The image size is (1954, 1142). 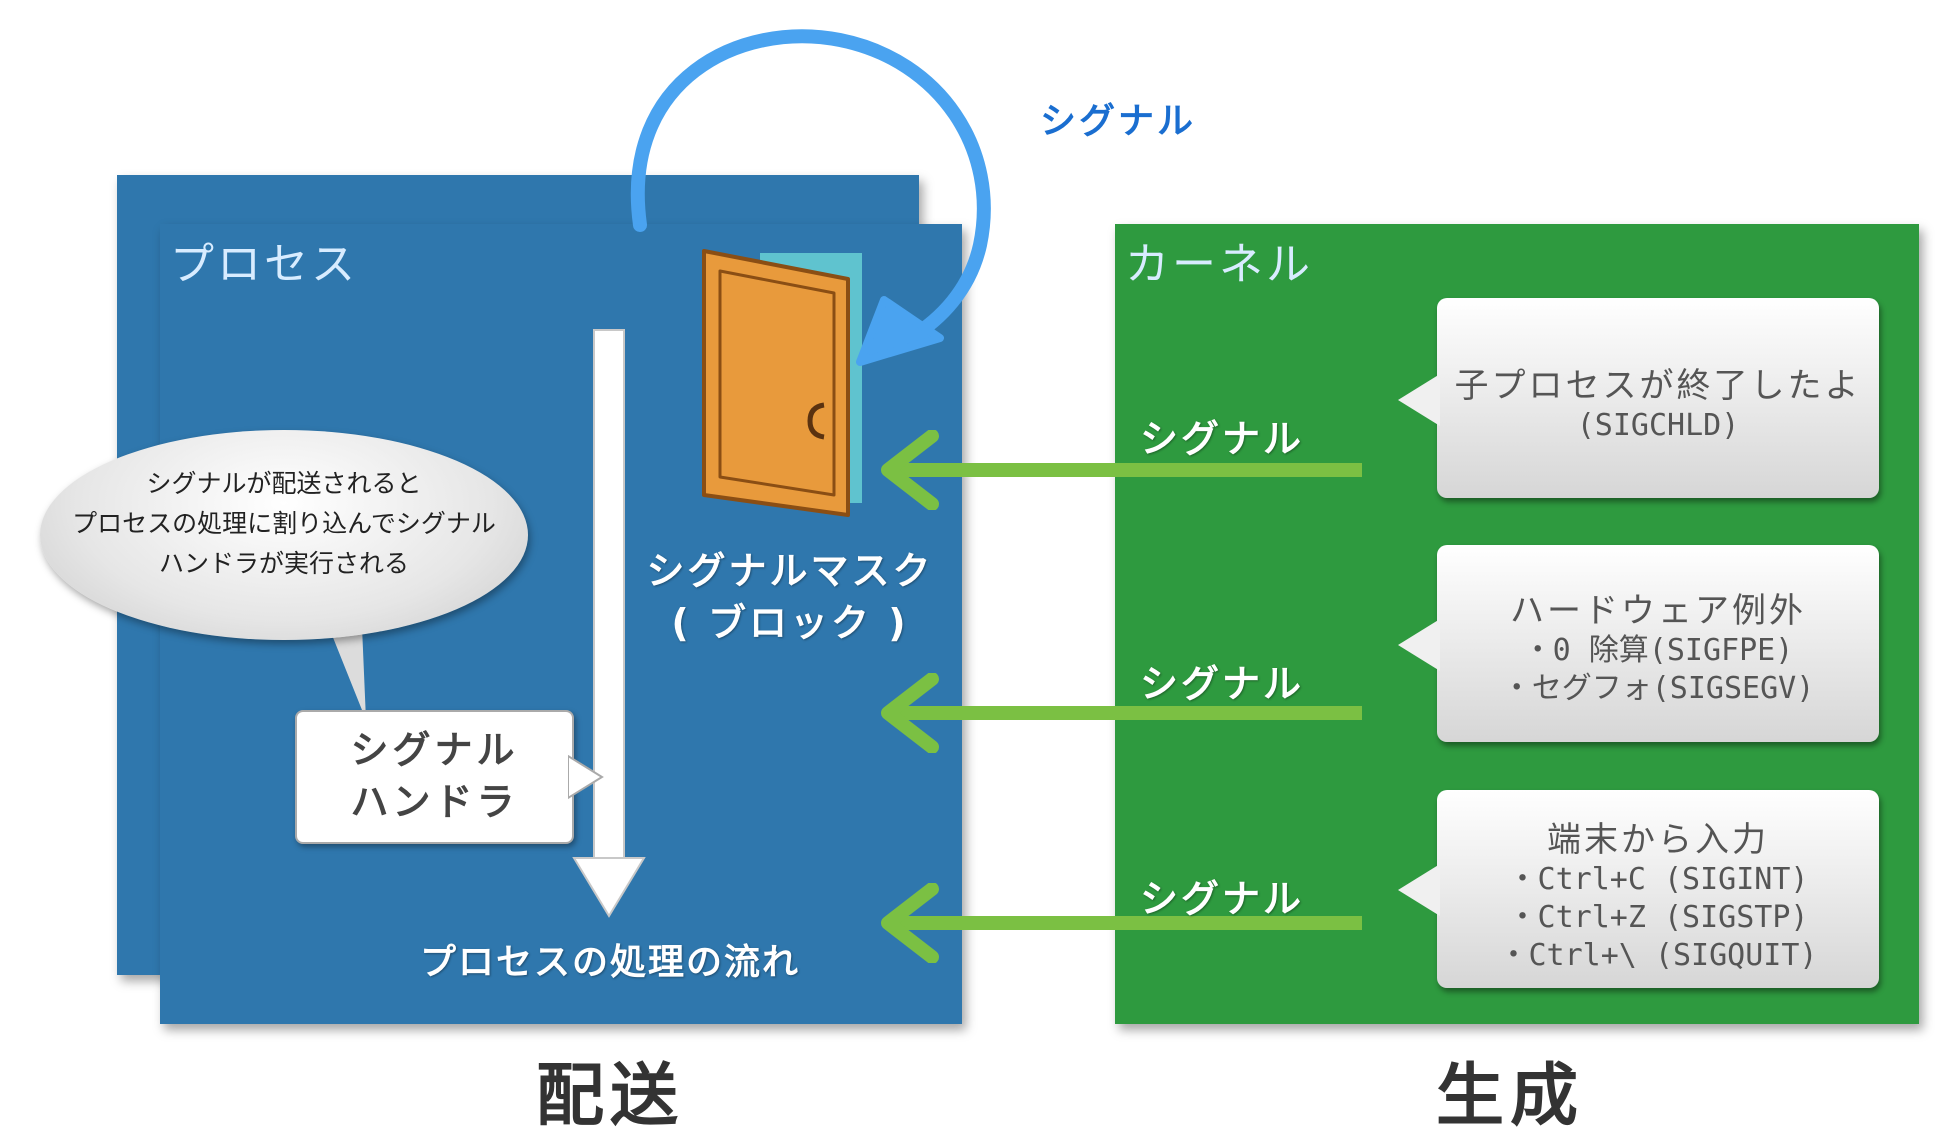 I want to click on handler-line-2: ハンドラ, so click(x=434, y=802).